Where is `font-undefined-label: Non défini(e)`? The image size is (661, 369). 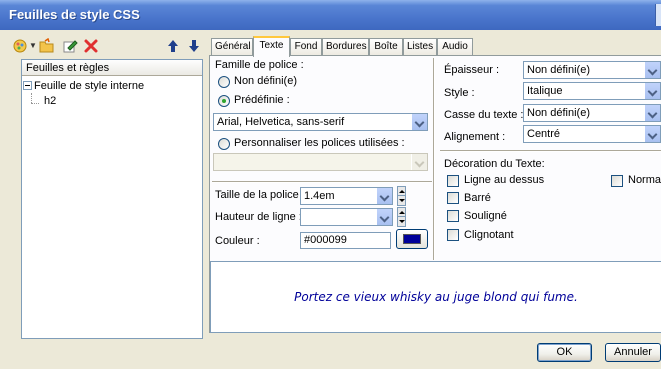
font-undefined-label: Non défini(e) is located at coordinates (265, 81).